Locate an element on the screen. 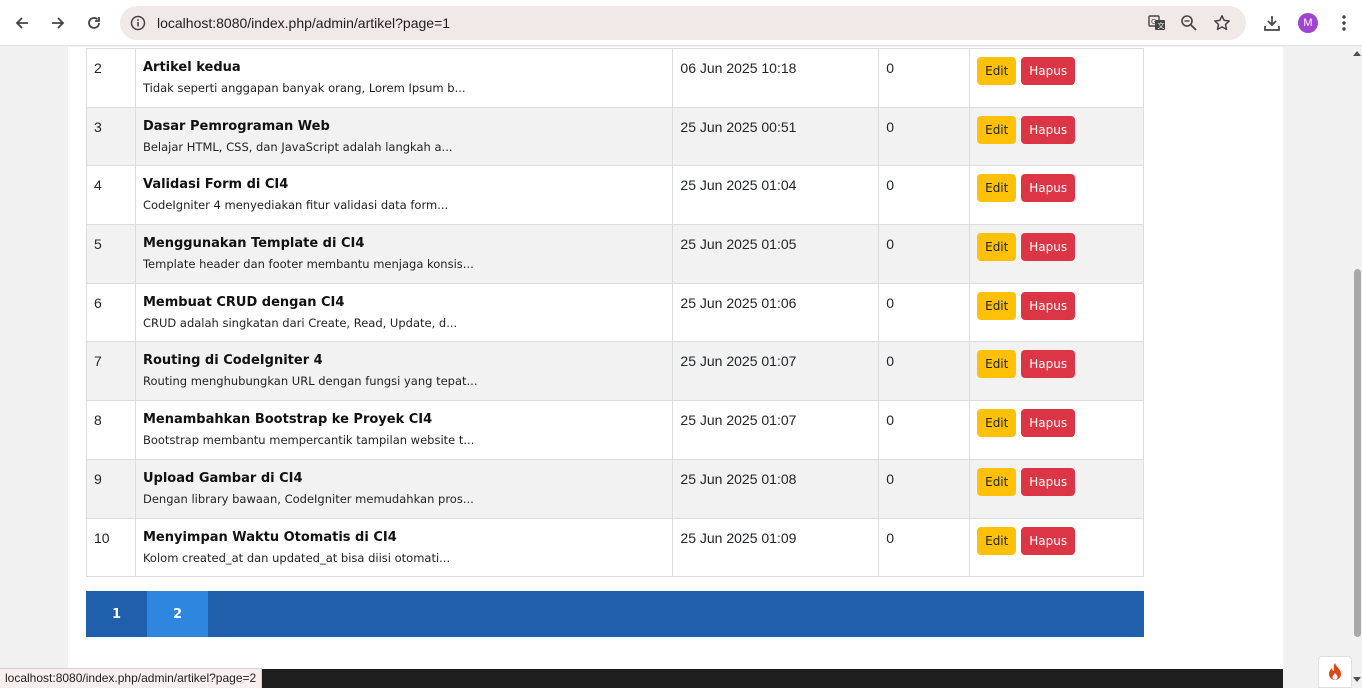 Image resolution: width=1362 pixels, height=688 pixels. vertical-scrollbar is located at coordinates (1357, 367).